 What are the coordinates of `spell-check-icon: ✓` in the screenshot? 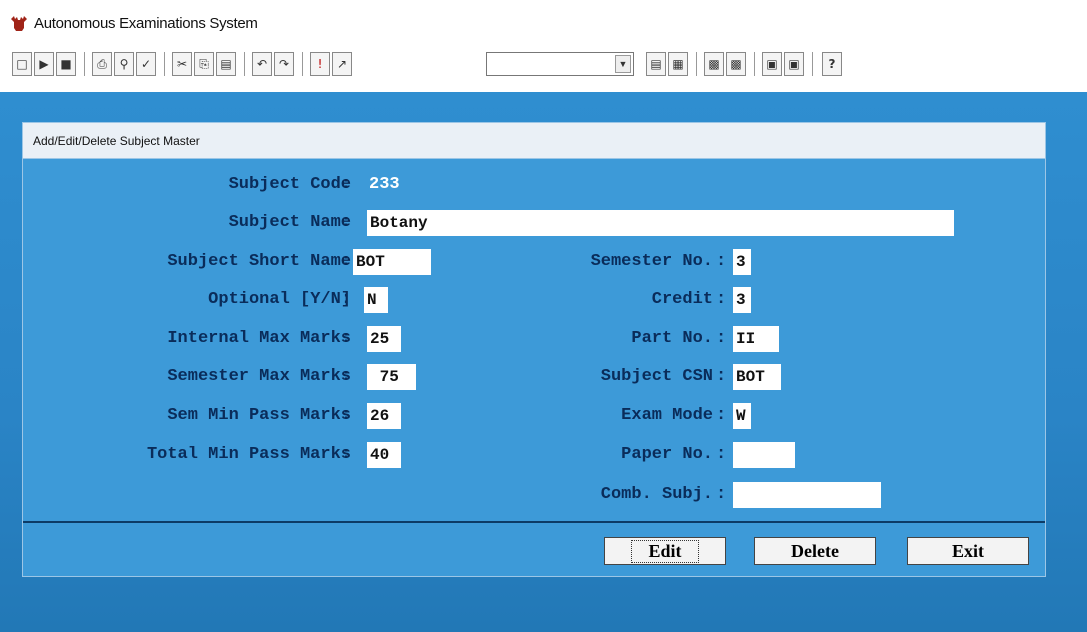 It's located at (146, 64).